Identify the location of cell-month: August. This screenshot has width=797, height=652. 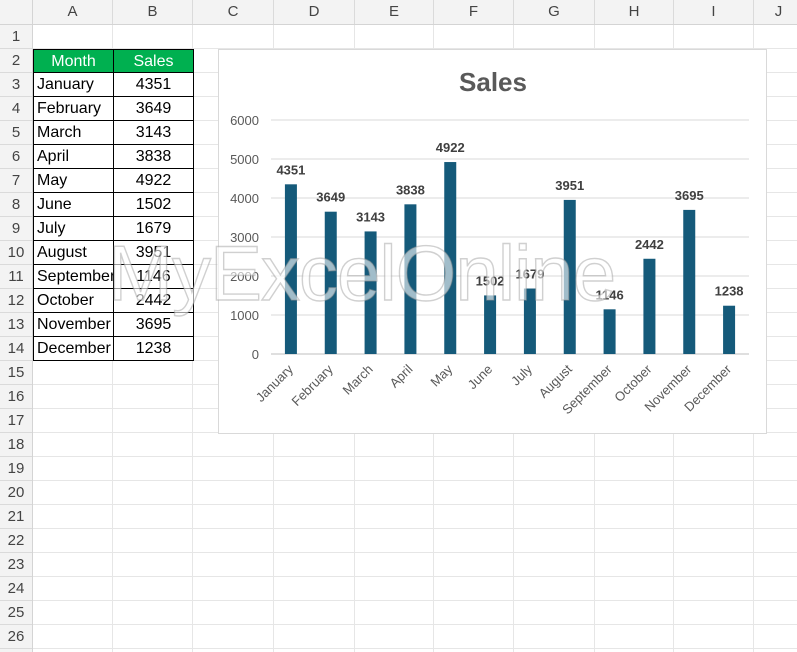
(73, 253).